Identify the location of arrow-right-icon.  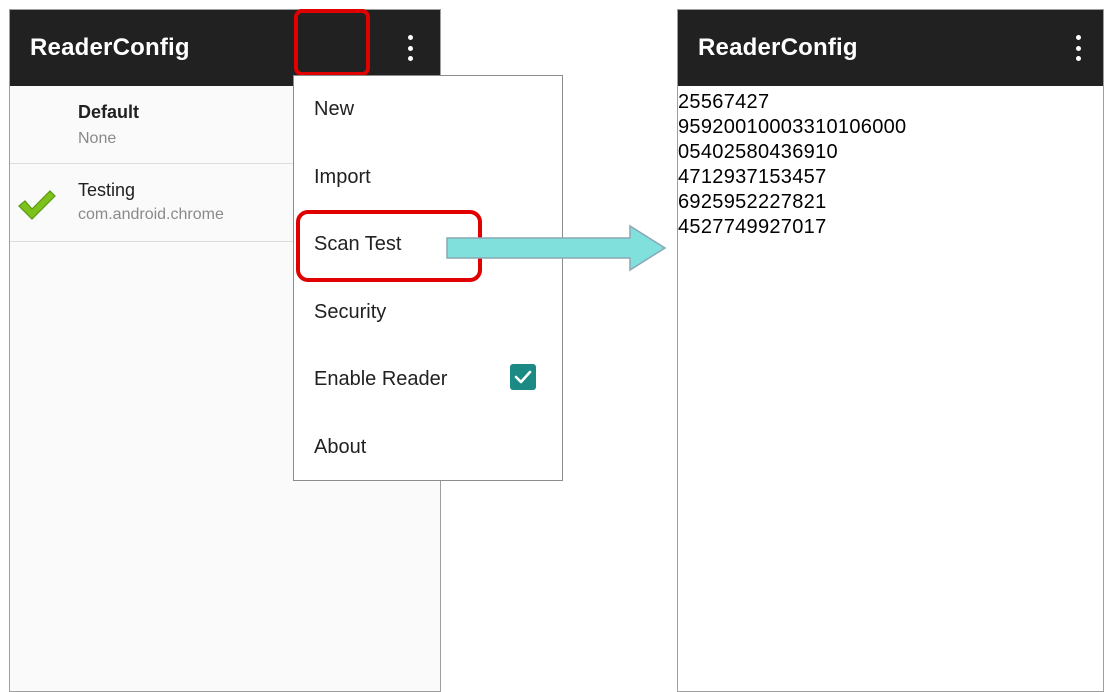
(556, 248).